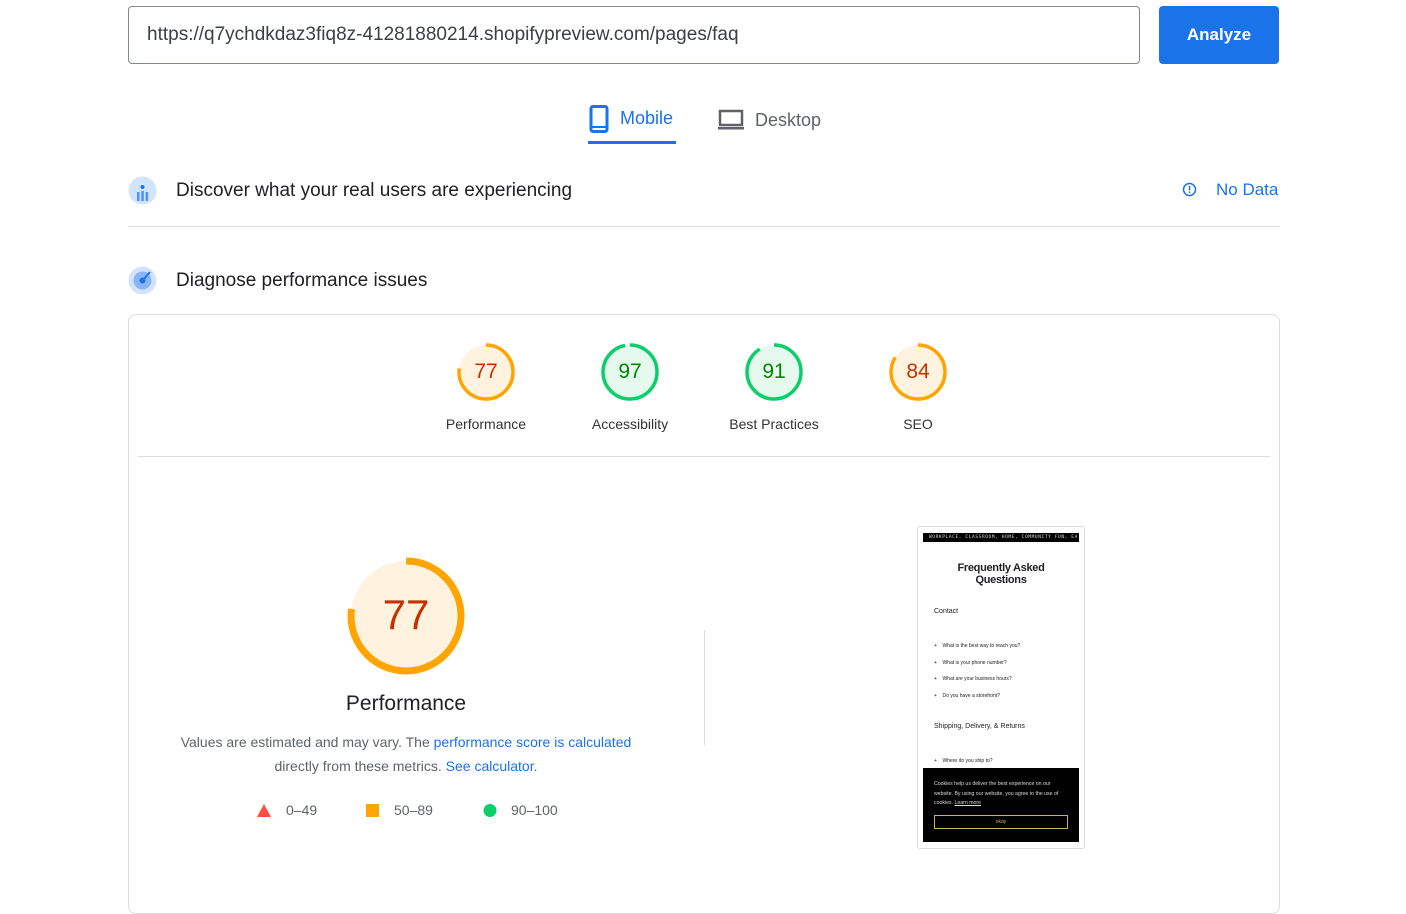 The height and width of the screenshot is (914, 1406). I want to click on tab-desktop: Desktop, so click(769, 120).